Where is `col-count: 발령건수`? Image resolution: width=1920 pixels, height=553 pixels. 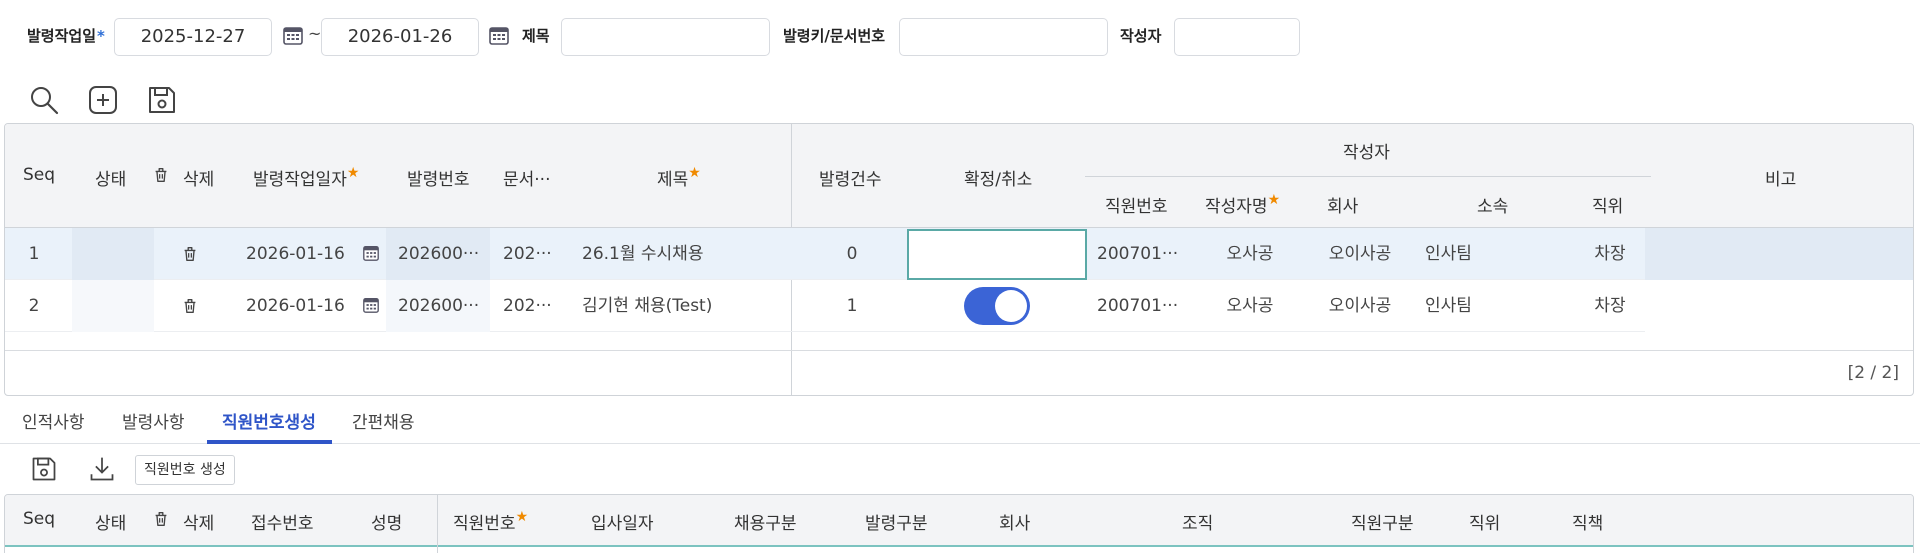 col-count: 발령건수 is located at coordinates (850, 180).